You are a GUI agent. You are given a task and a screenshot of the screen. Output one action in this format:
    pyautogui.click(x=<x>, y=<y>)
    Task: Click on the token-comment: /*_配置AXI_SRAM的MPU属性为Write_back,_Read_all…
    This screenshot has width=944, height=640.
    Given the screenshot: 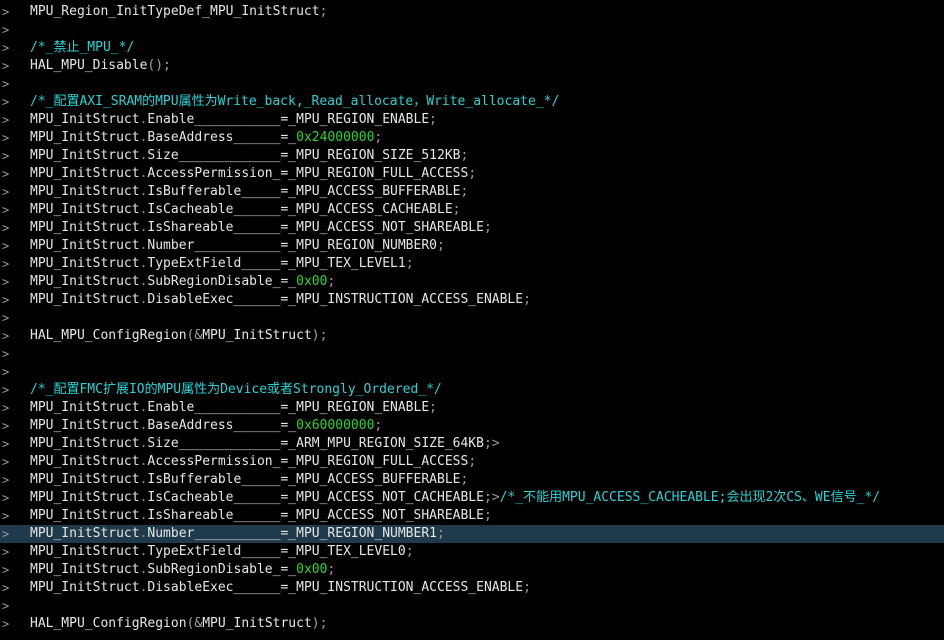 What is the action you would take?
    pyautogui.click(x=295, y=101)
    